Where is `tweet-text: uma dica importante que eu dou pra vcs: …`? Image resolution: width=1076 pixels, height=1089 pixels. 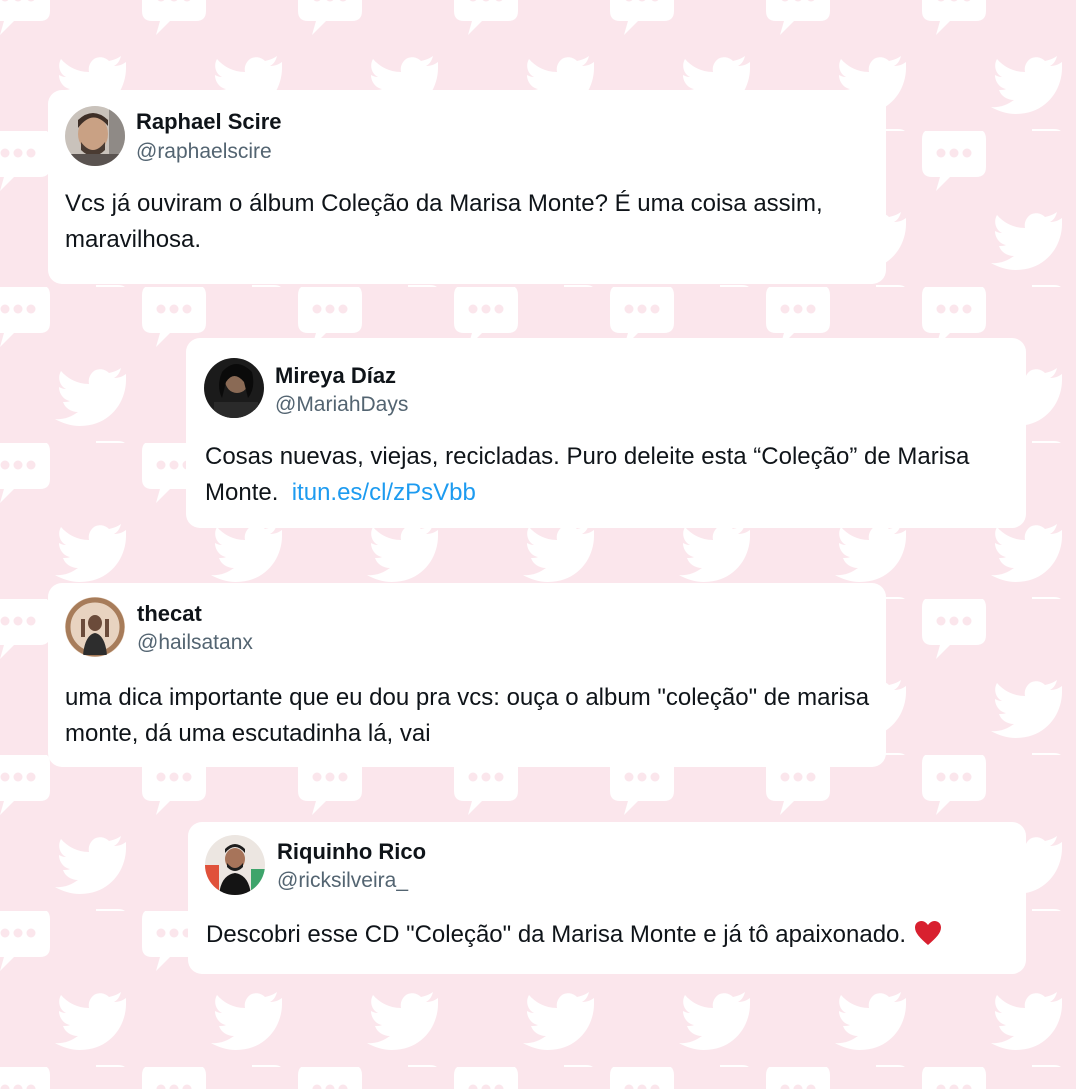 tweet-text: uma dica importante que eu dou pra vcs: … is located at coordinates (467, 715).